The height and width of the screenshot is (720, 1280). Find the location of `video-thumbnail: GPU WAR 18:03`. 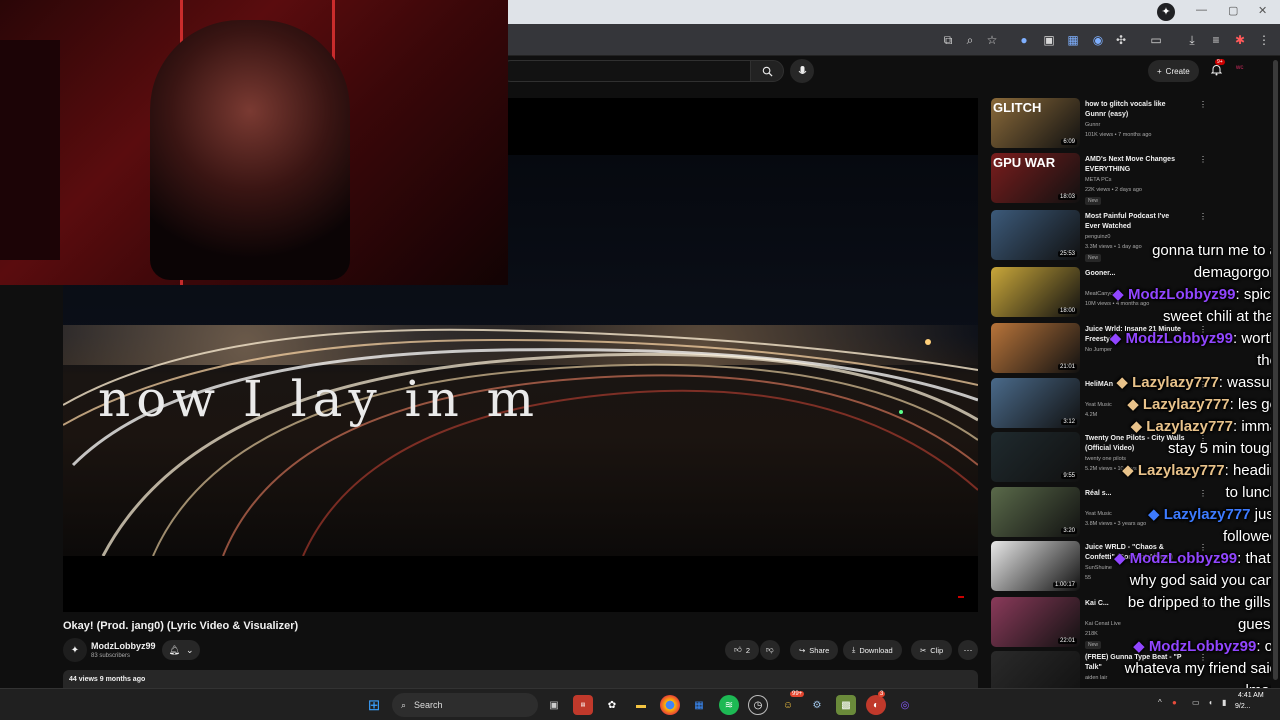

video-thumbnail: GPU WAR 18:03 is located at coordinates (1035, 178).